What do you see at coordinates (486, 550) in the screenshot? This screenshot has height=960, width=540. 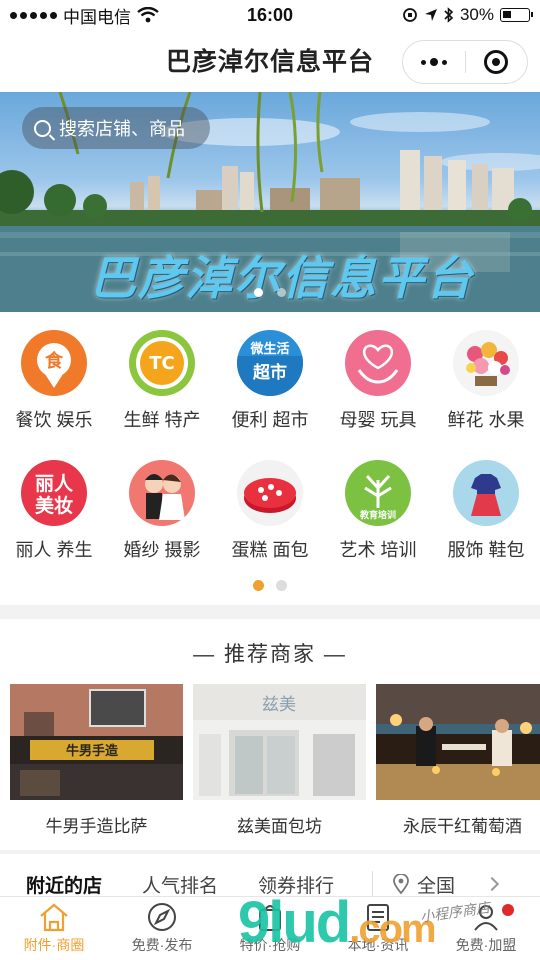 I see `category-label: 服饰 鞋包` at bounding box center [486, 550].